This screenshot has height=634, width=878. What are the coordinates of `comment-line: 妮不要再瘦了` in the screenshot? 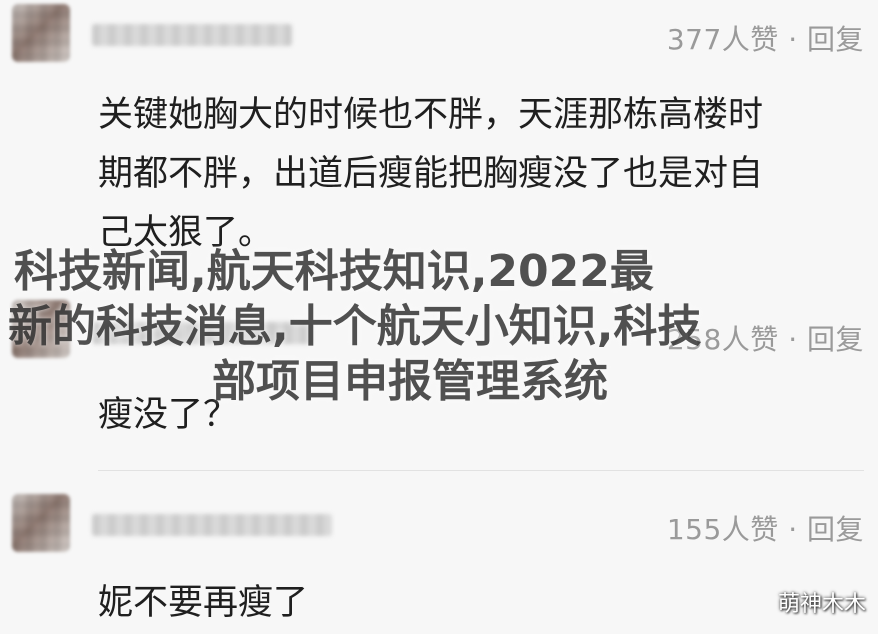 It's located at (203, 603).